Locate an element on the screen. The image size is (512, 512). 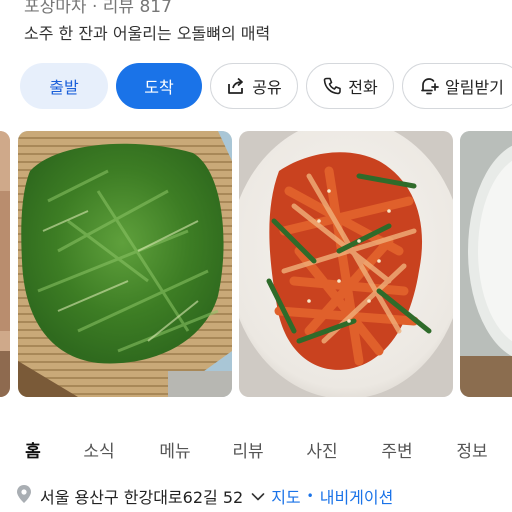
alert-button: 알림받기 is located at coordinates (457, 86).